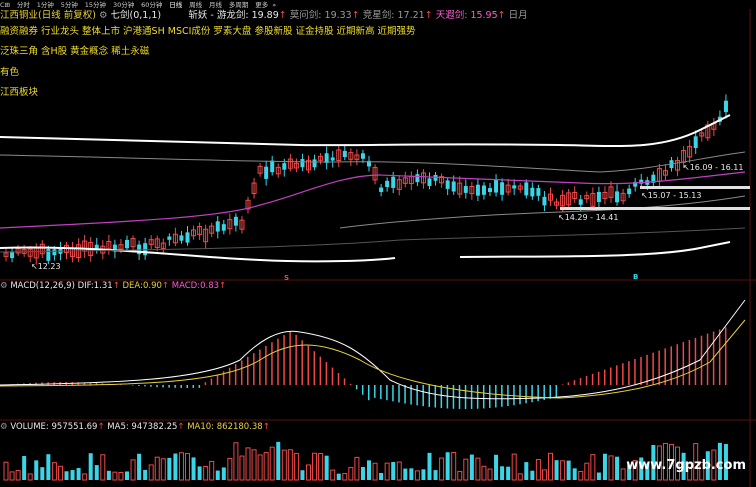  Describe the element at coordinates (274, 5) in the screenshot. I see `more-chevron-icon: »` at that location.